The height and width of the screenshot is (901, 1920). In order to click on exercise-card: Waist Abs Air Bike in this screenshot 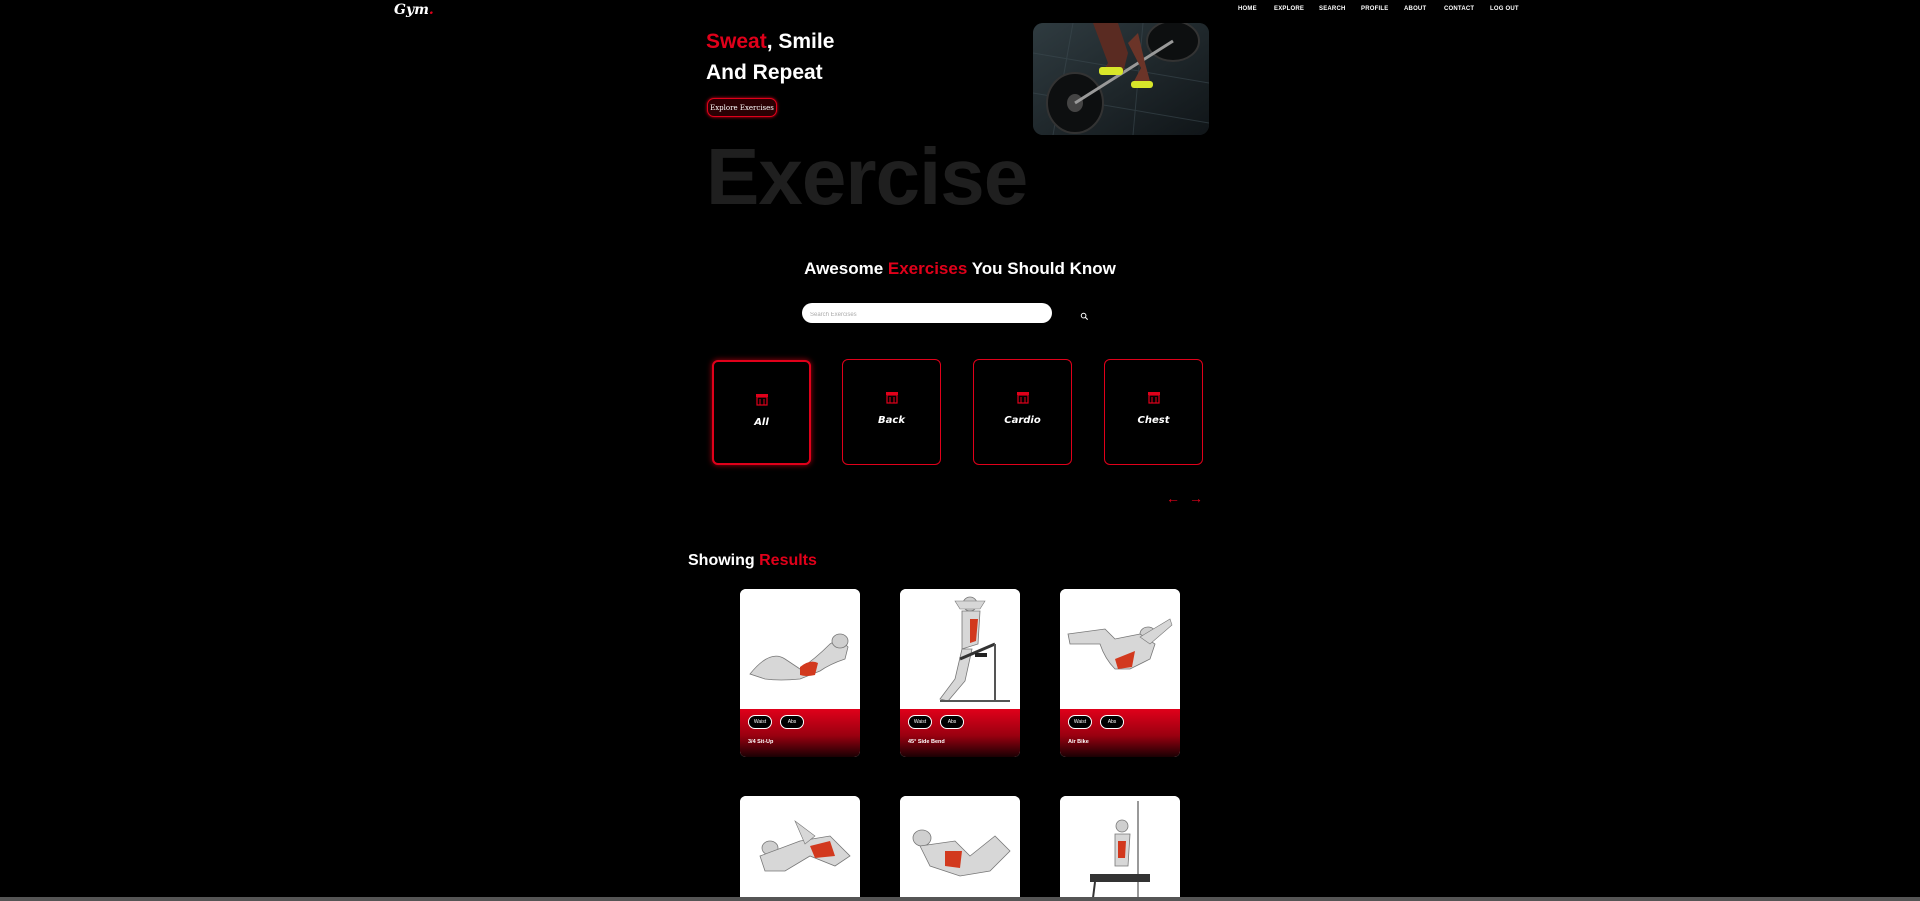, I will do `click(1120, 673)`.